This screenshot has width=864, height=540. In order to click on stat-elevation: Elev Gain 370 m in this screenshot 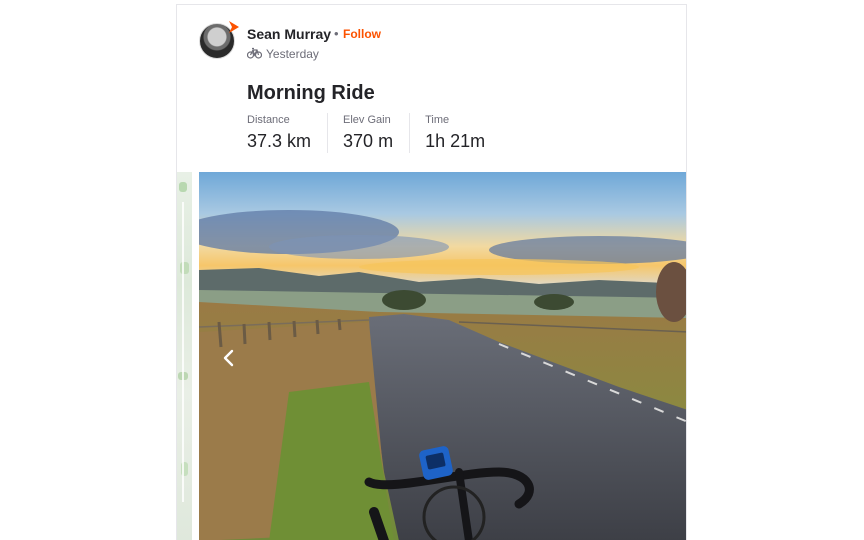, I will do `click(377, 133)`.